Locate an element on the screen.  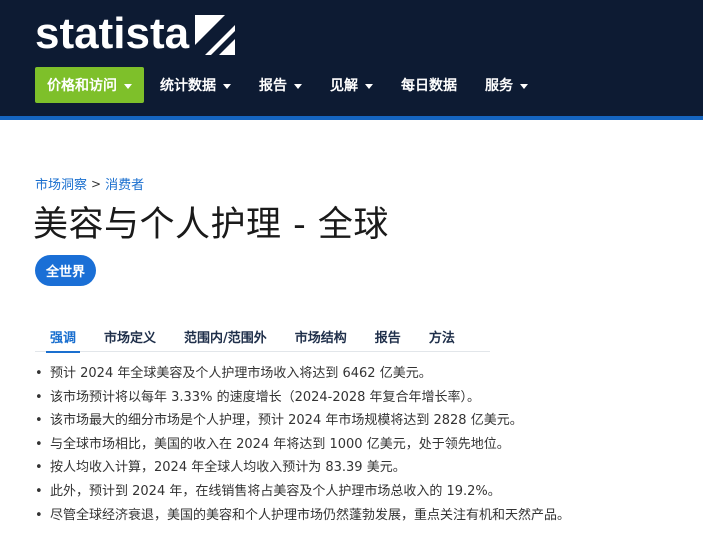
list-item: • 预计 2024 年全球美容及个人护理市场收入将达到 6462 亿美元。 is located at coordinates (365, 374).